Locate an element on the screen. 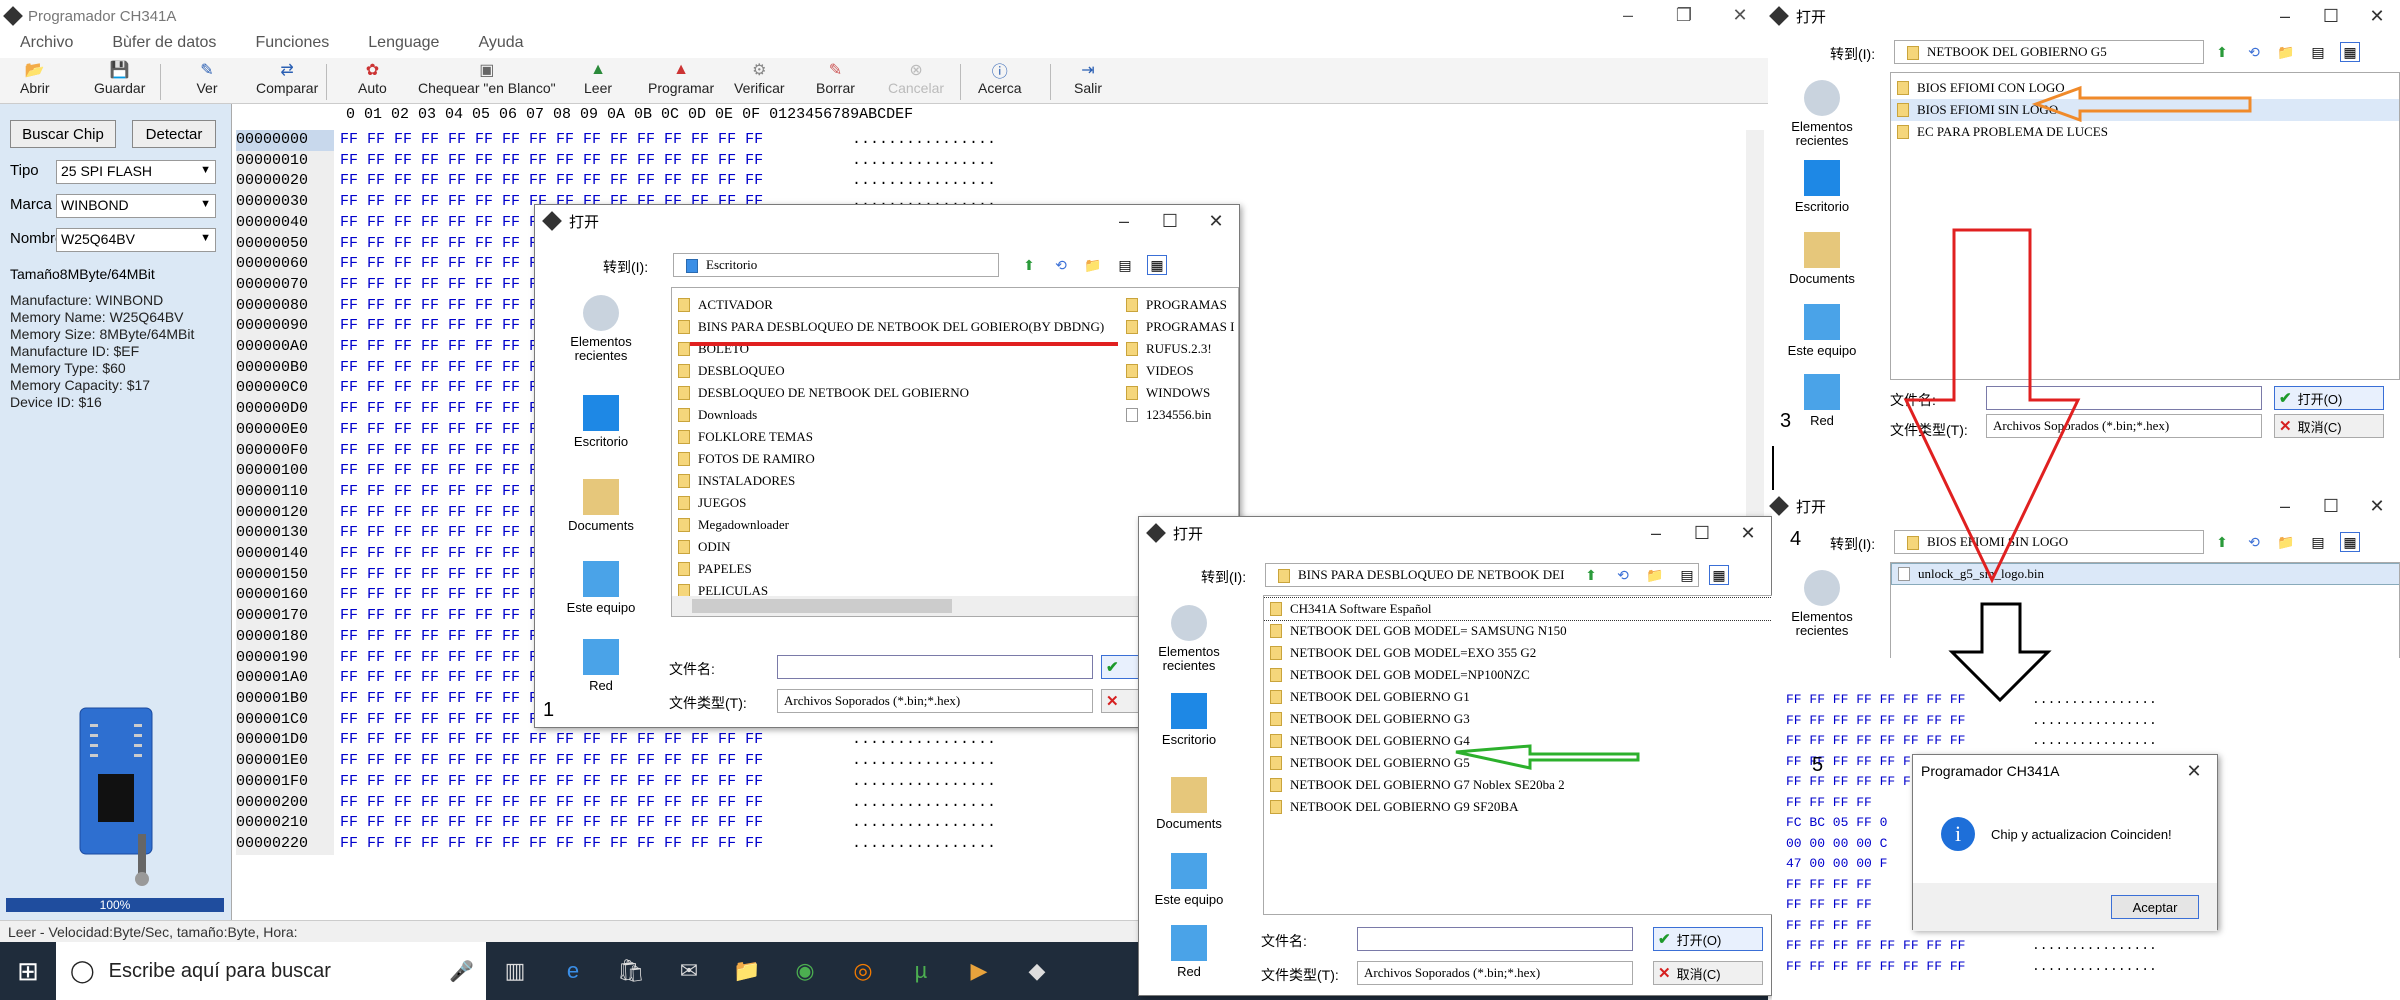 The height and width of the screenshot is (1000, 2400). green-arrow is located at coordinates (1547, 757).